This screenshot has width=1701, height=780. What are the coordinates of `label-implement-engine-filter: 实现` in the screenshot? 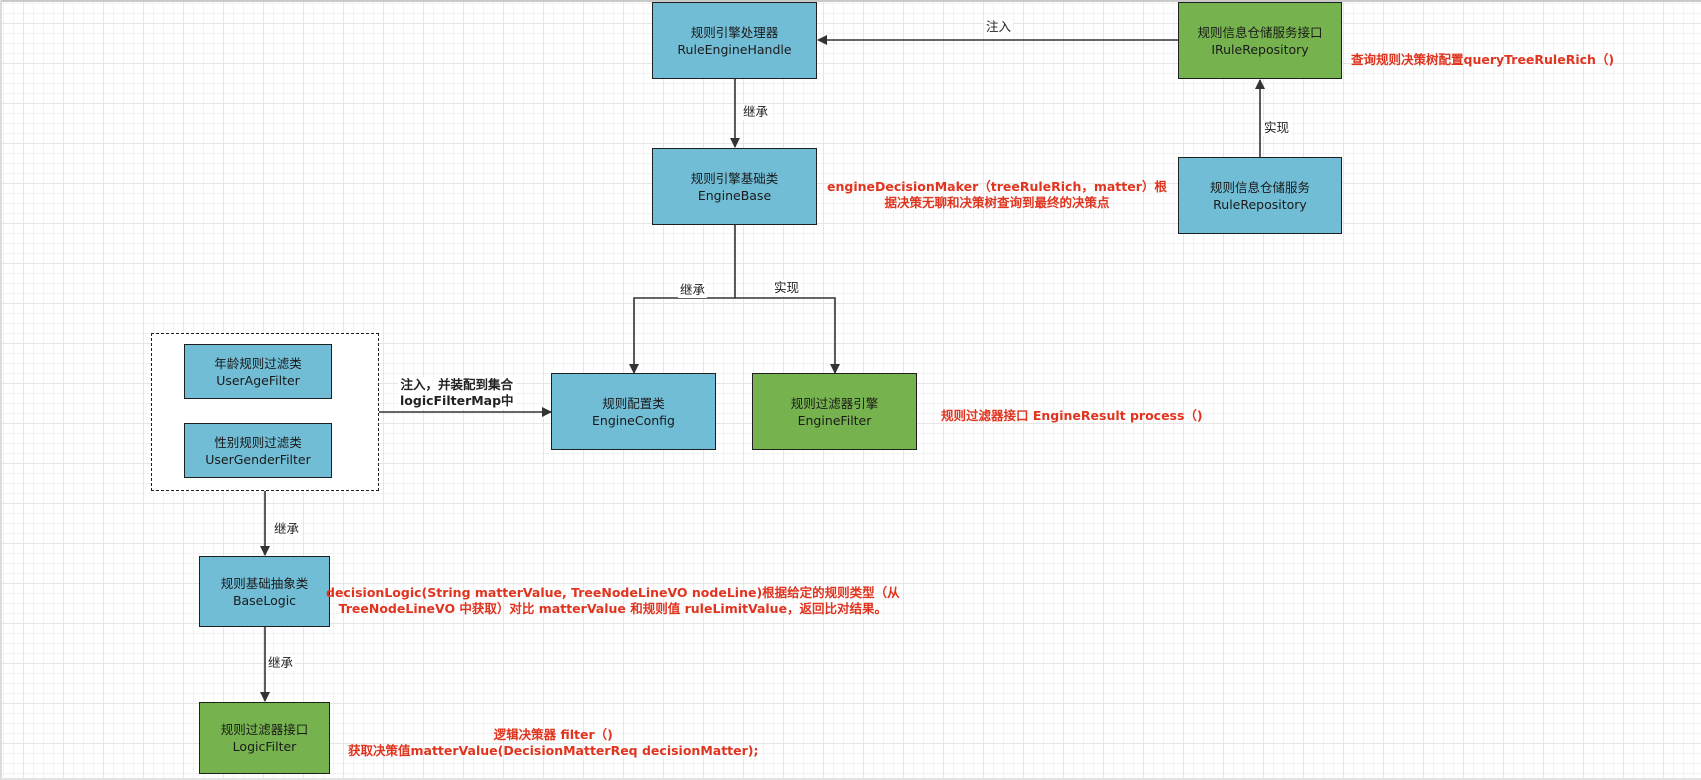 It's located at (787, 288).